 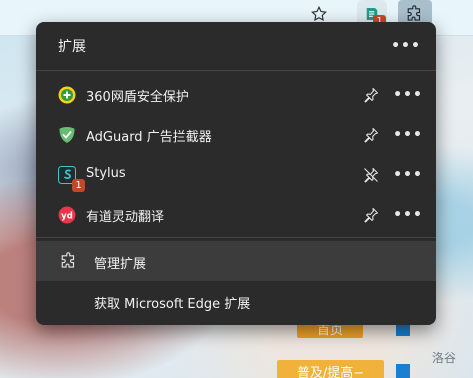 I want to click on extension-name: 360网盾安全保护, so click(x=137, y=97).